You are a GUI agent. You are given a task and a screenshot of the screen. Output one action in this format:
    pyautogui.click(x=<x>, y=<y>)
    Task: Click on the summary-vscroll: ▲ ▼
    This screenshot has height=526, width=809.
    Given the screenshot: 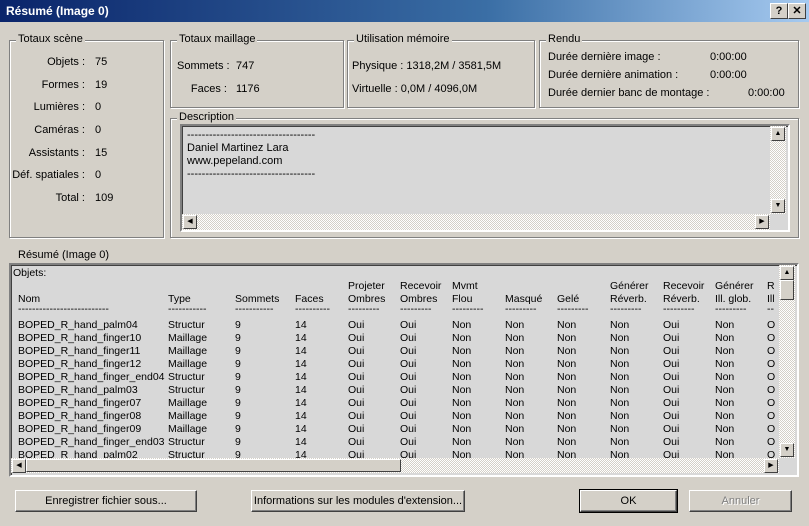 What is the action you would take?
    pyautogui.click(x=787, y=361)
    